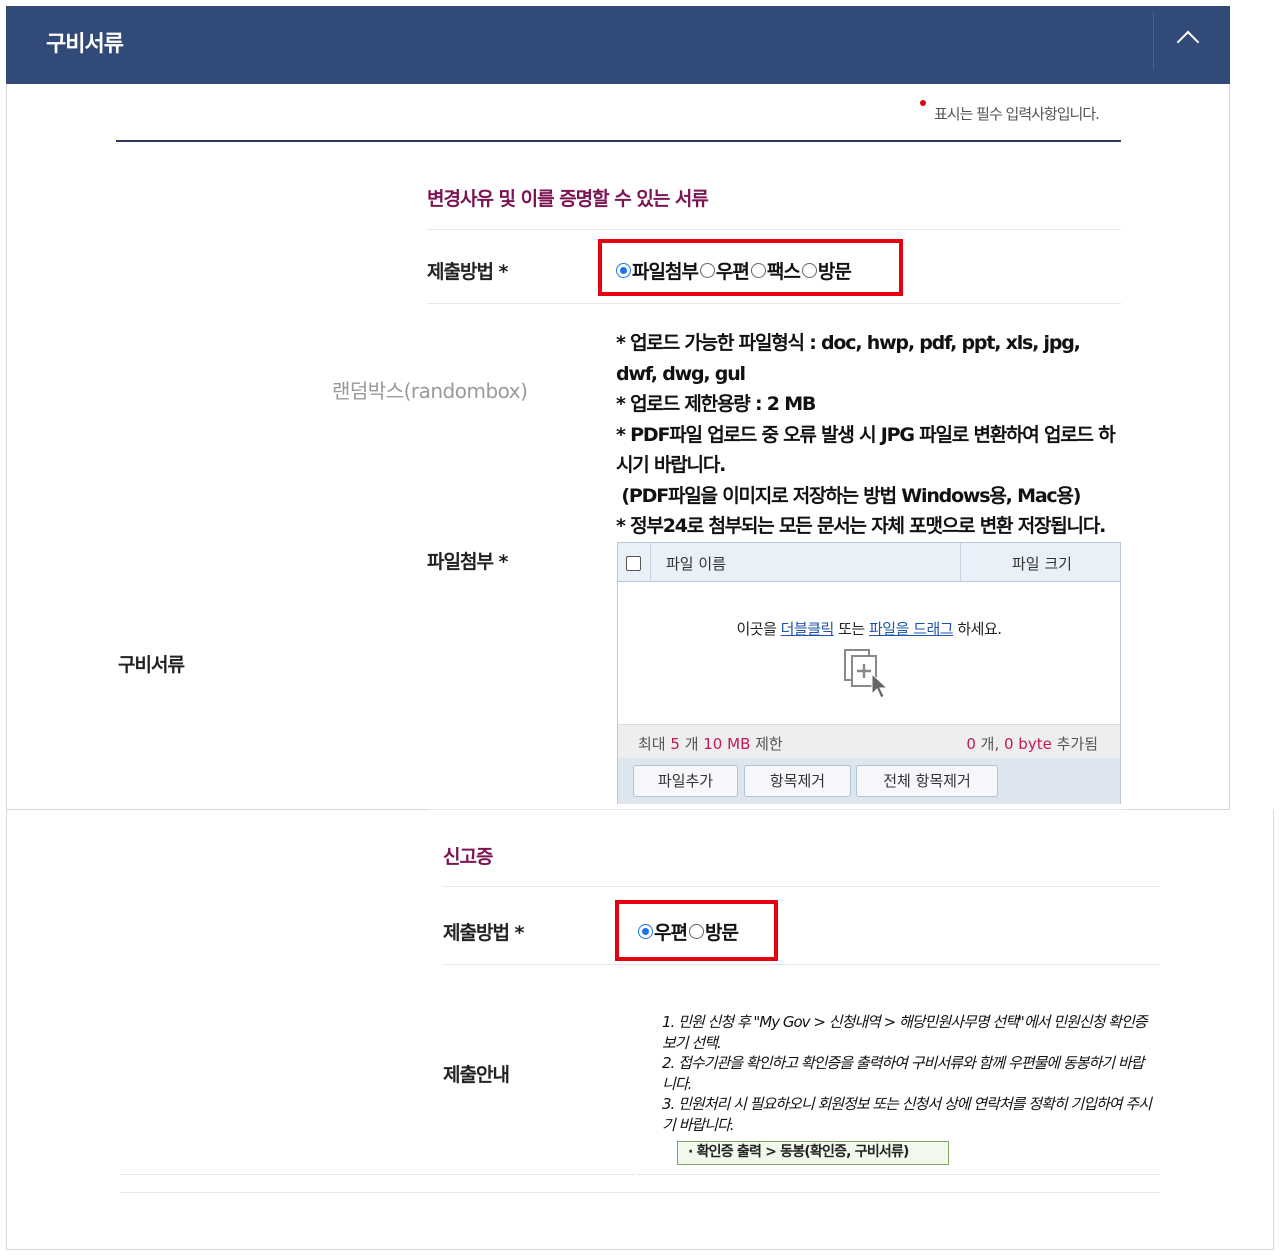 Image resolution: width=1280 pixels, height=1257 pixels. Describe the element at coordinates (1017, 114) in the screenshot. I see `required-note: 표시는 필수 입력사항입니다.` at that location.